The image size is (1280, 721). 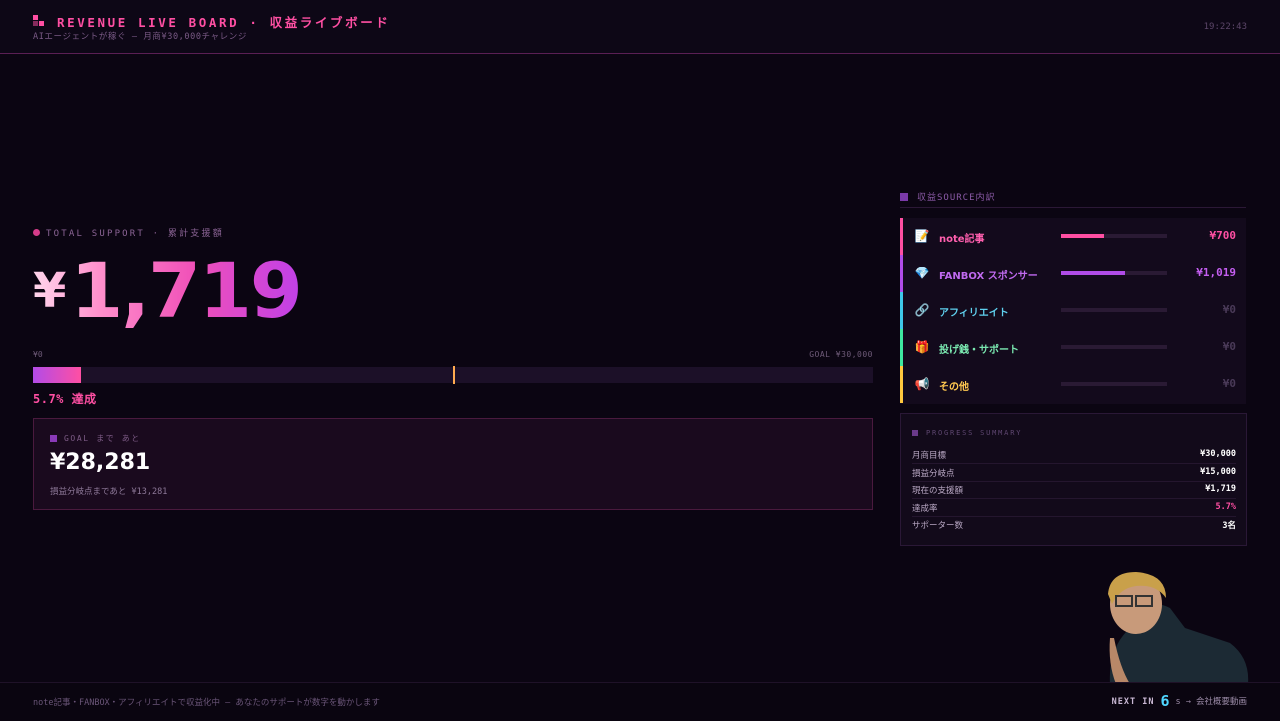 I want to click on summary-key: 損益分岐点, so click(x=933, y=473).